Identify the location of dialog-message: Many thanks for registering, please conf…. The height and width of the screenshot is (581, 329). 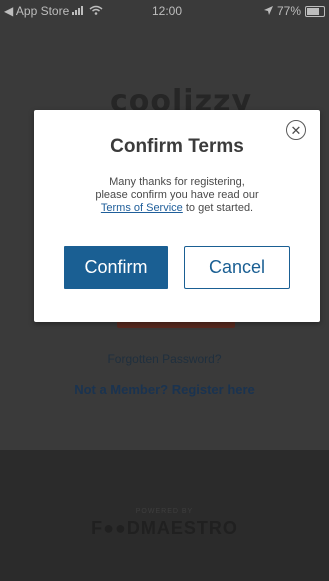
(177, 195).